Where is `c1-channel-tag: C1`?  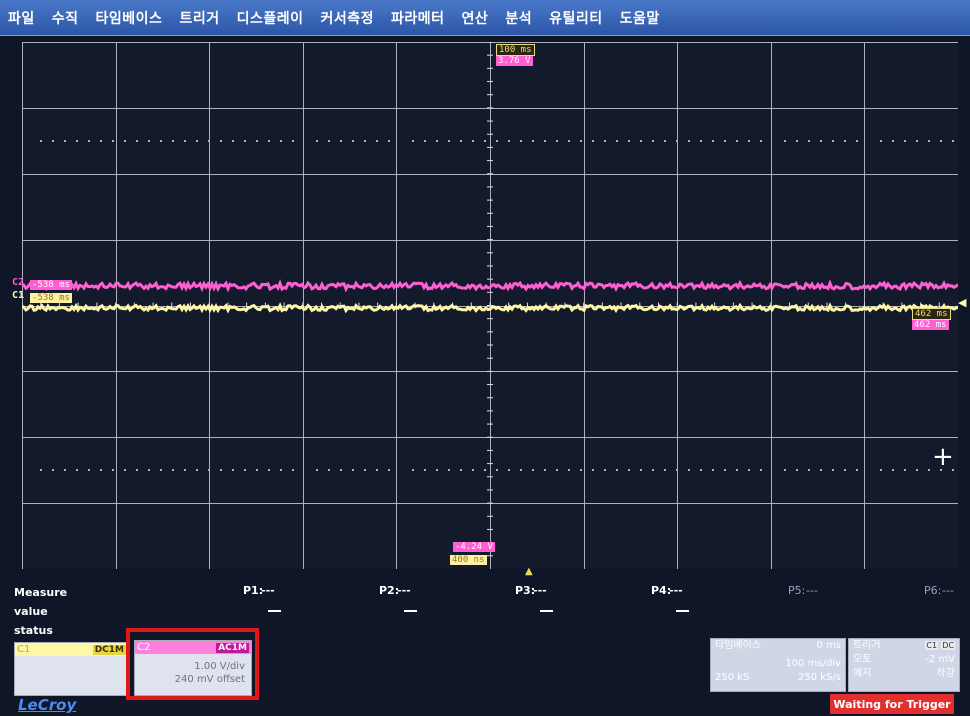 c1-channel-tag: C1 is located at coordinates (18, 295).